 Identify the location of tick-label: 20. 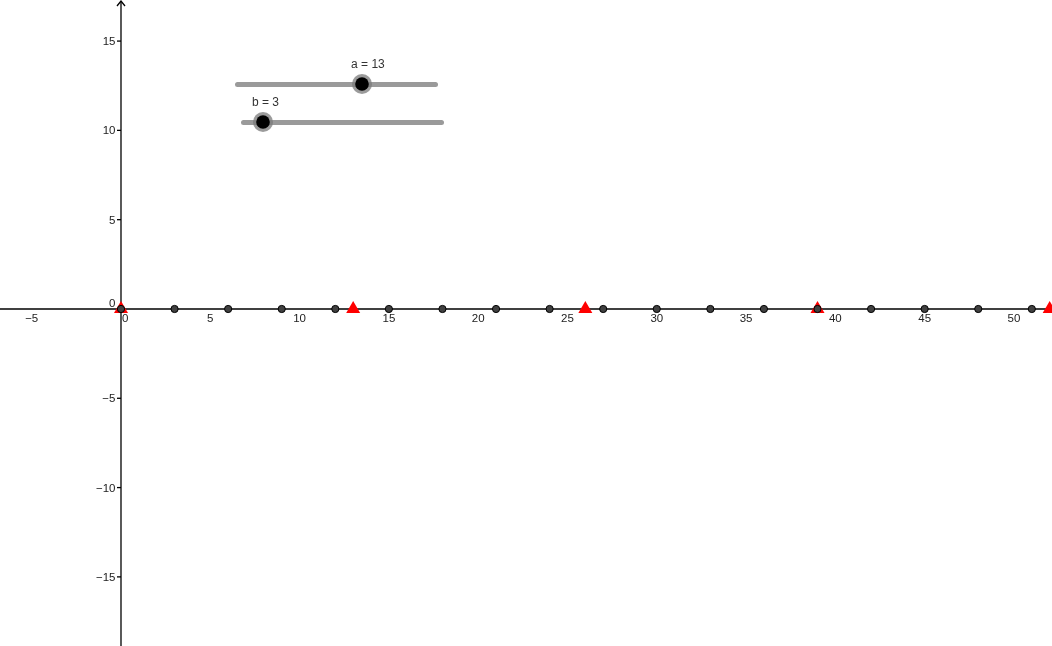
(478, 318).